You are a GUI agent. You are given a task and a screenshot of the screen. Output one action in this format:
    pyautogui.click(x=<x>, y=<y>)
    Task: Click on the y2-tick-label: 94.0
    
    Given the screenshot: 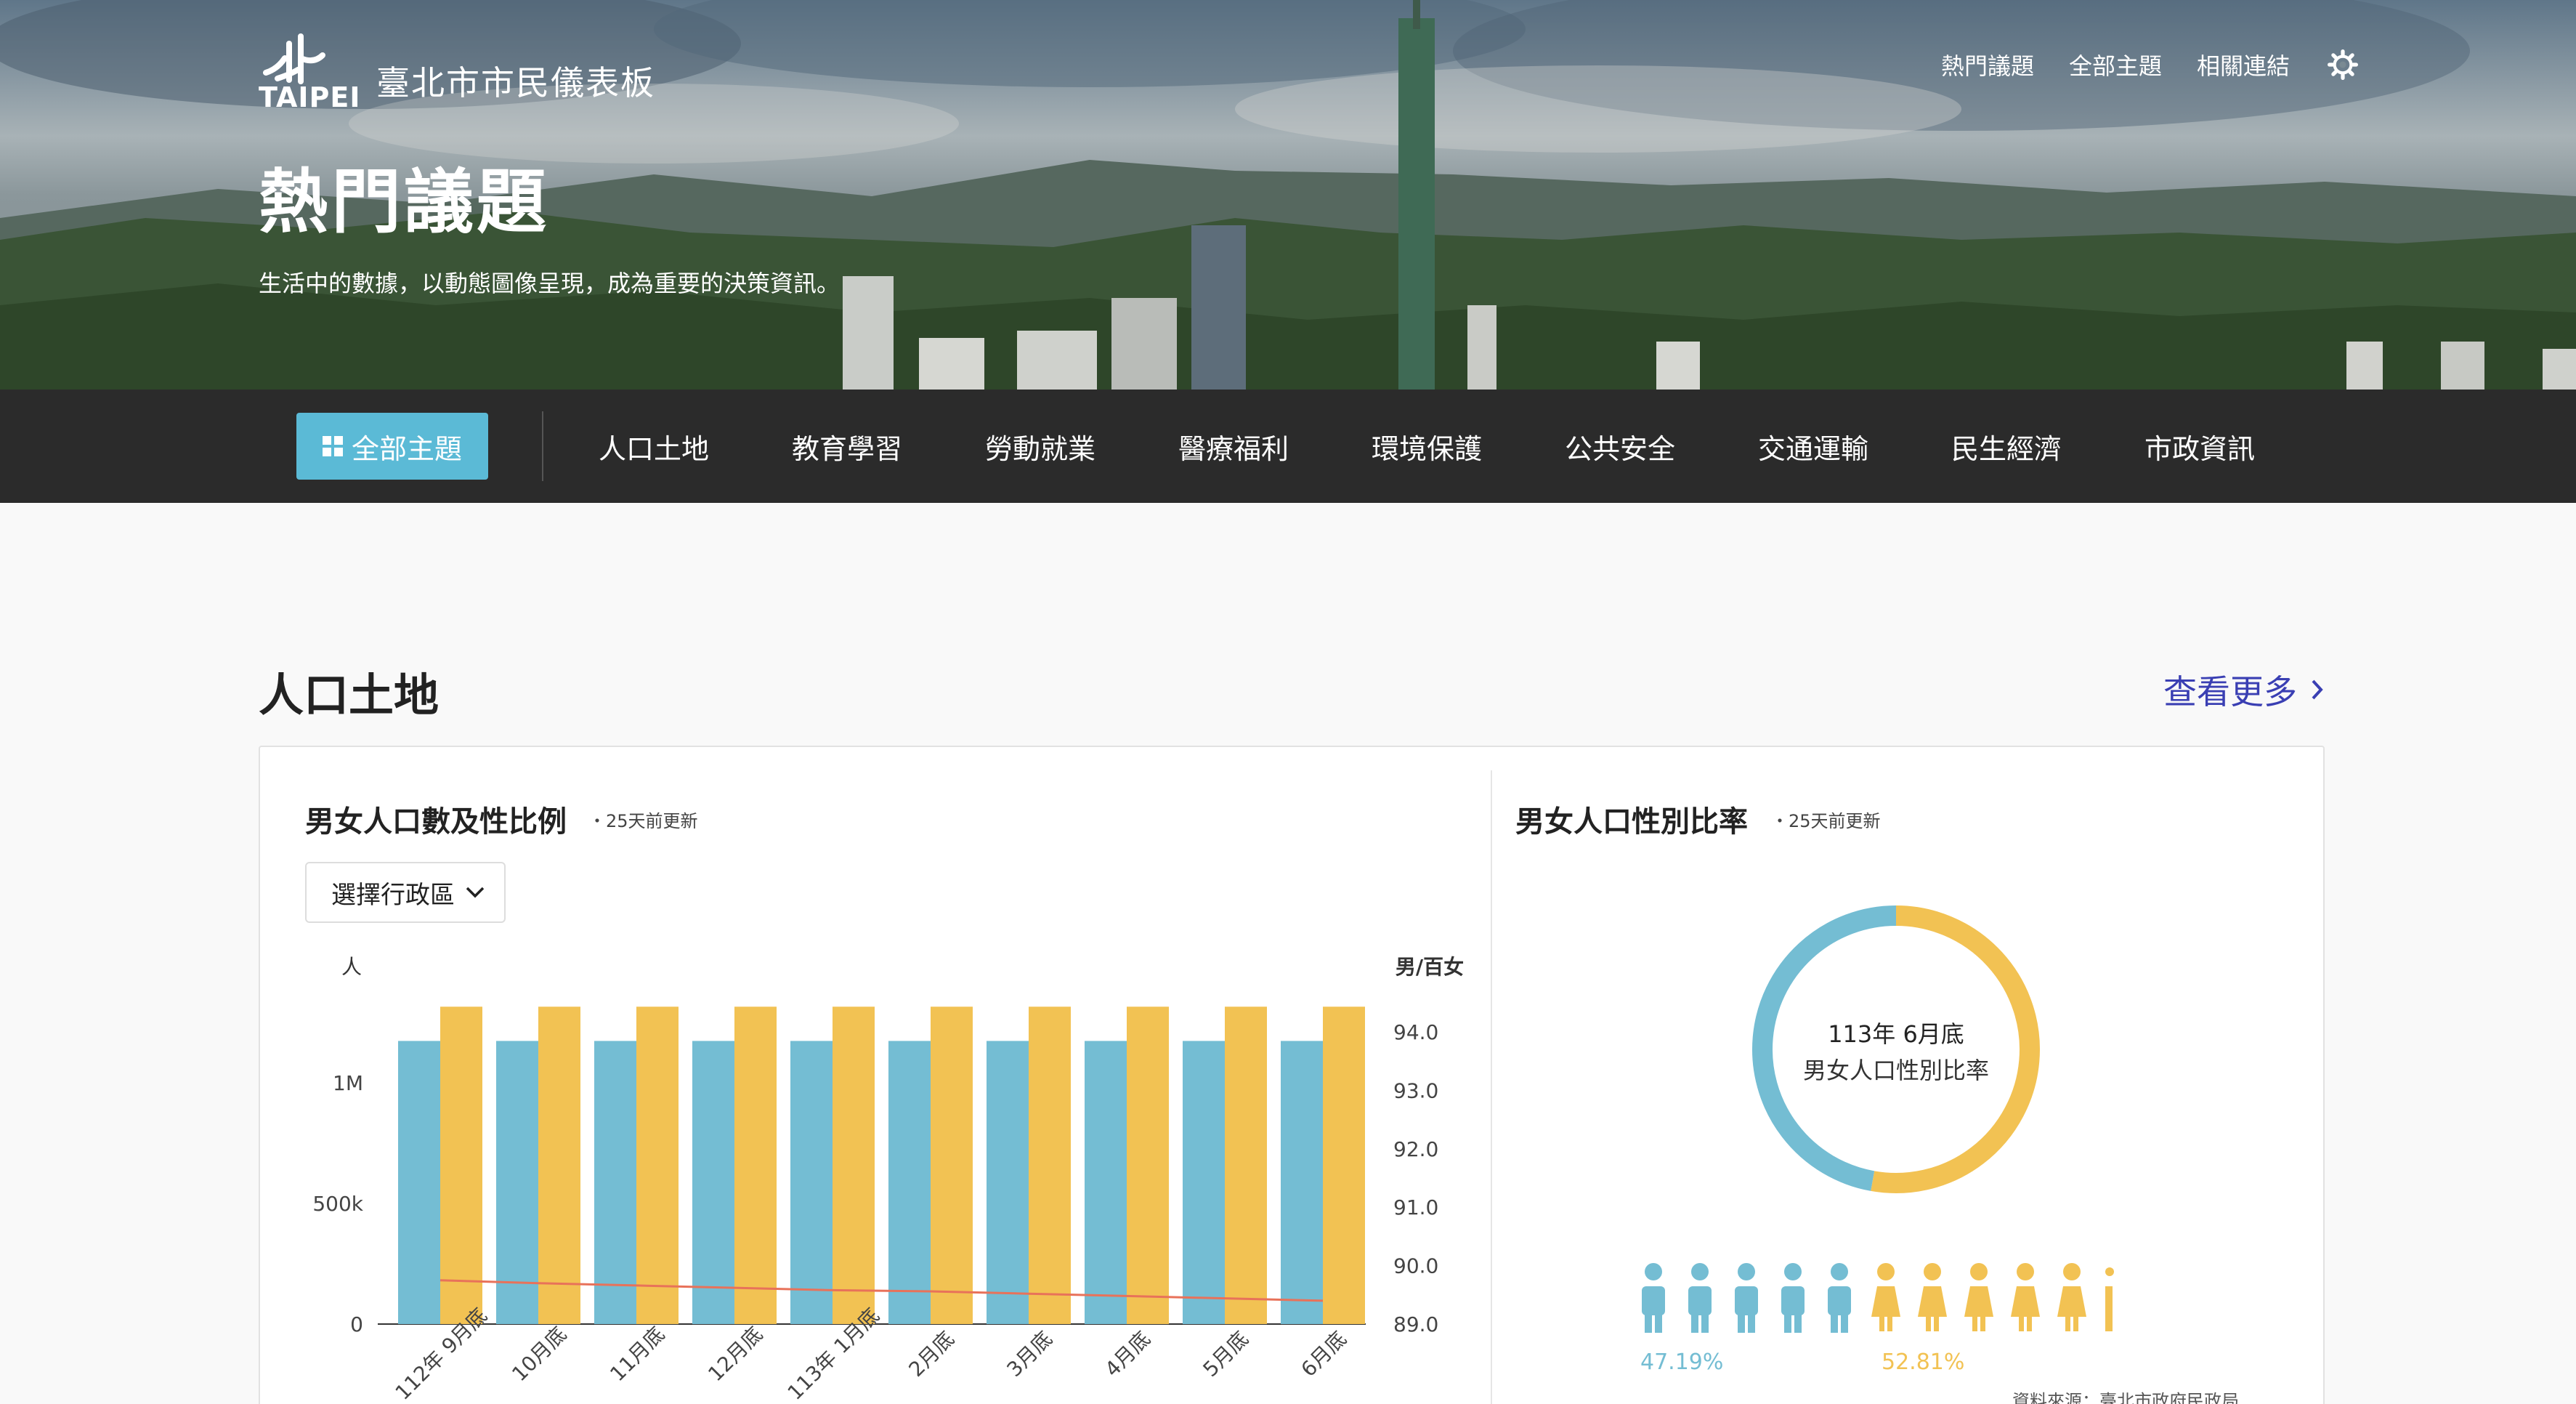 What is the action you would take?
    pyautogui.click(x=1415, y=1032)
    